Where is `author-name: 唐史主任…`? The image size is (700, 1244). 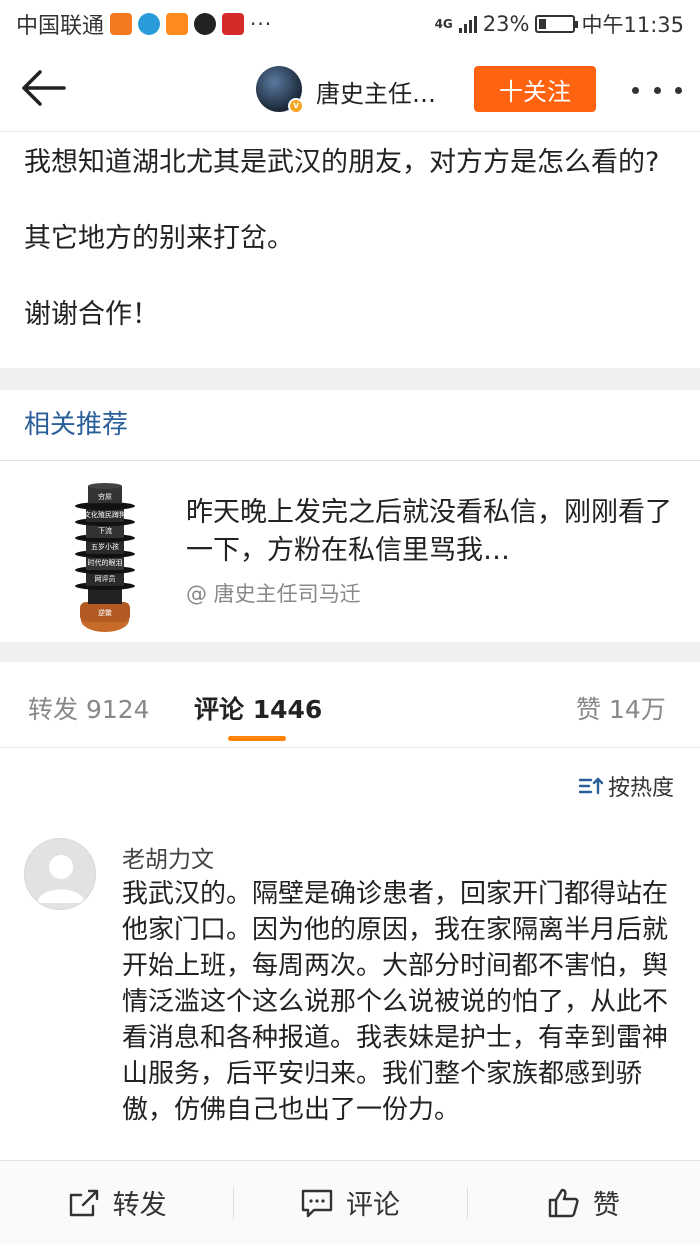
author-name: 唐史主任… is located at coordinates (376, 91).